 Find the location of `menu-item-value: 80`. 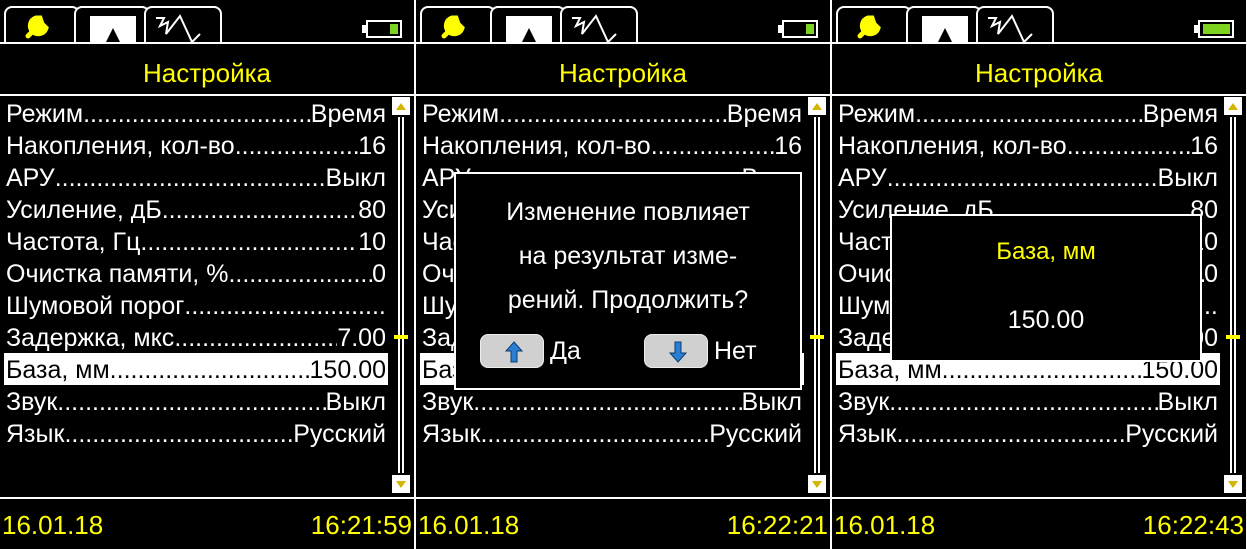

menu-item-value: 80 is located at coordinates (372, 210).